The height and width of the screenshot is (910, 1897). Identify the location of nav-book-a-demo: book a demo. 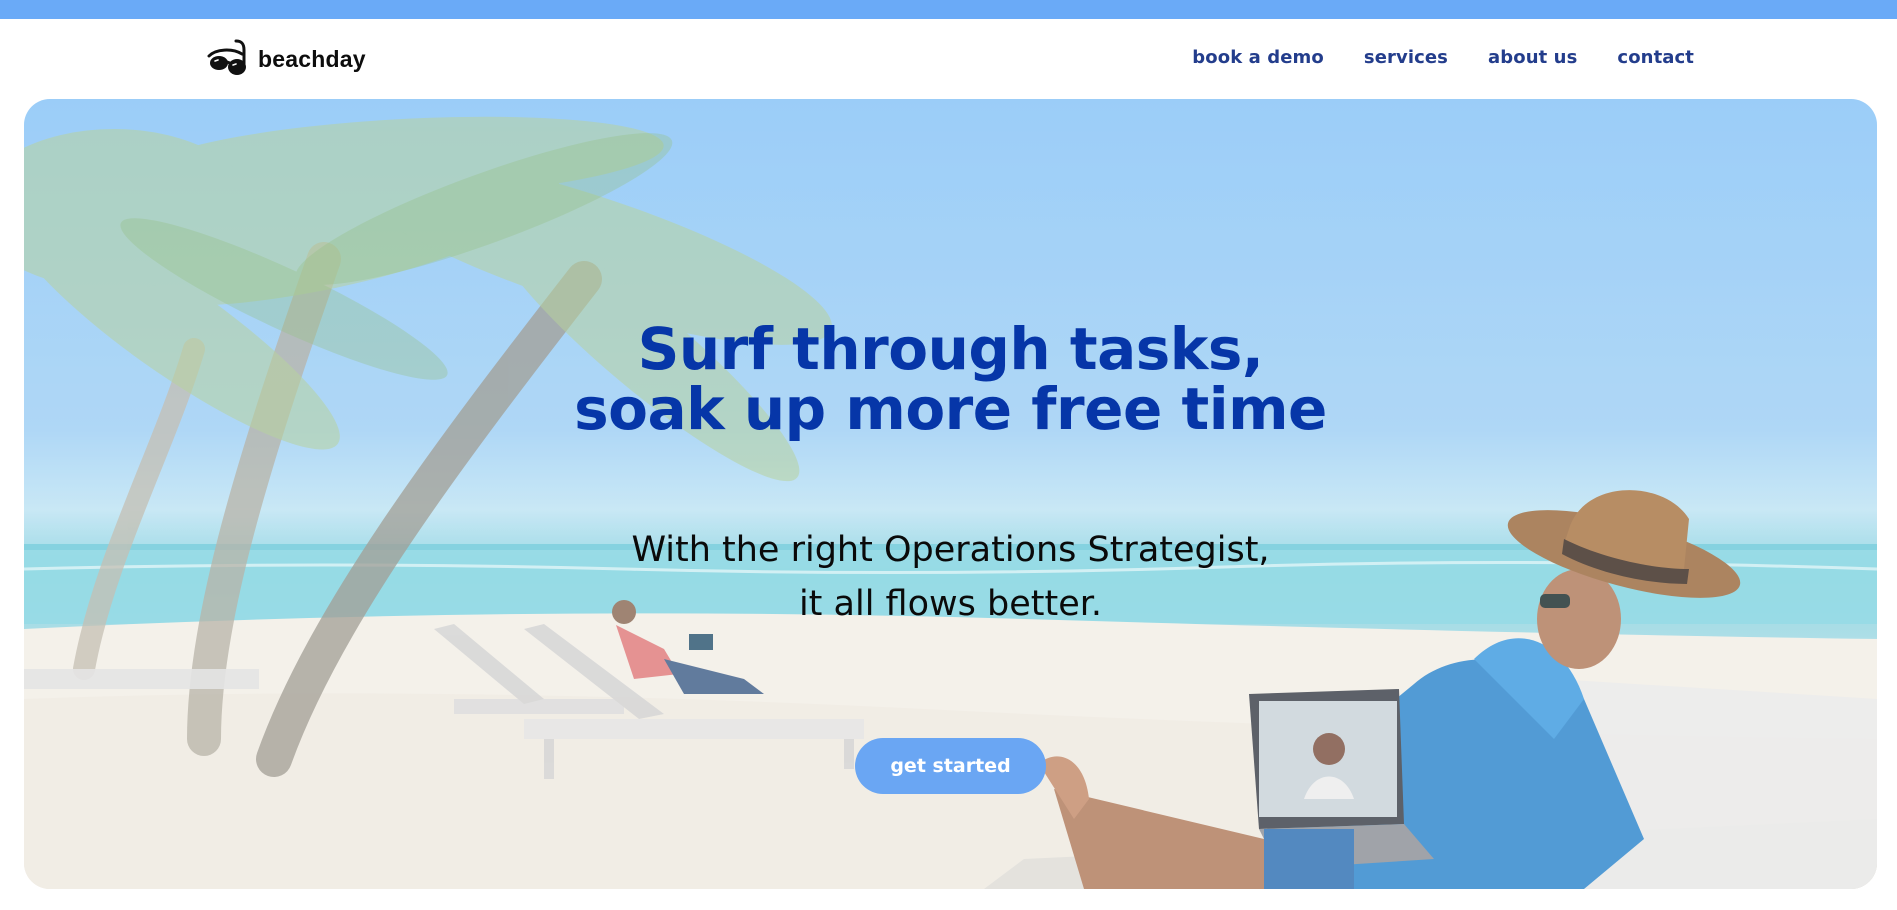
(1258, 57).